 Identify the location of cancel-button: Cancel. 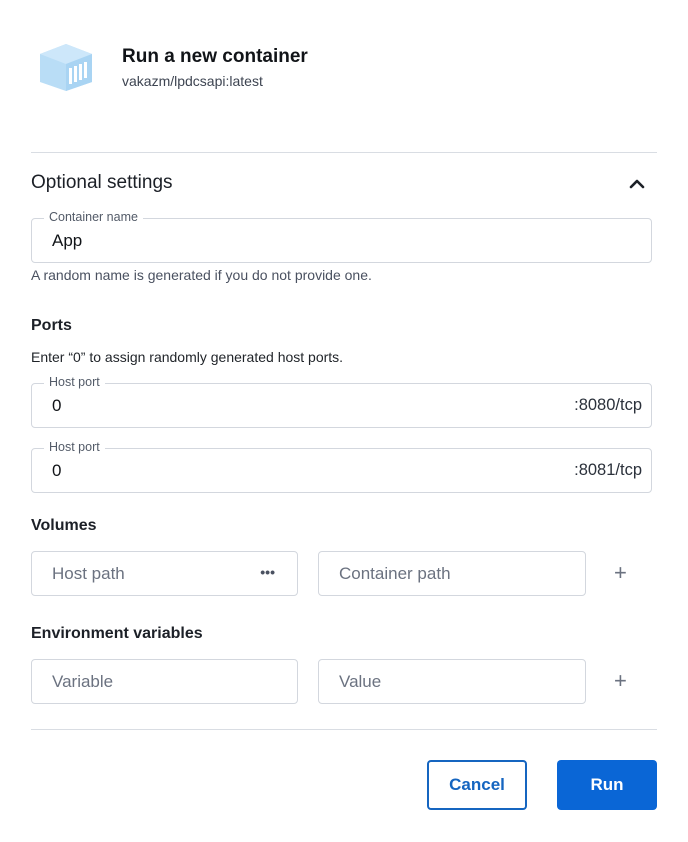
(477, 785).